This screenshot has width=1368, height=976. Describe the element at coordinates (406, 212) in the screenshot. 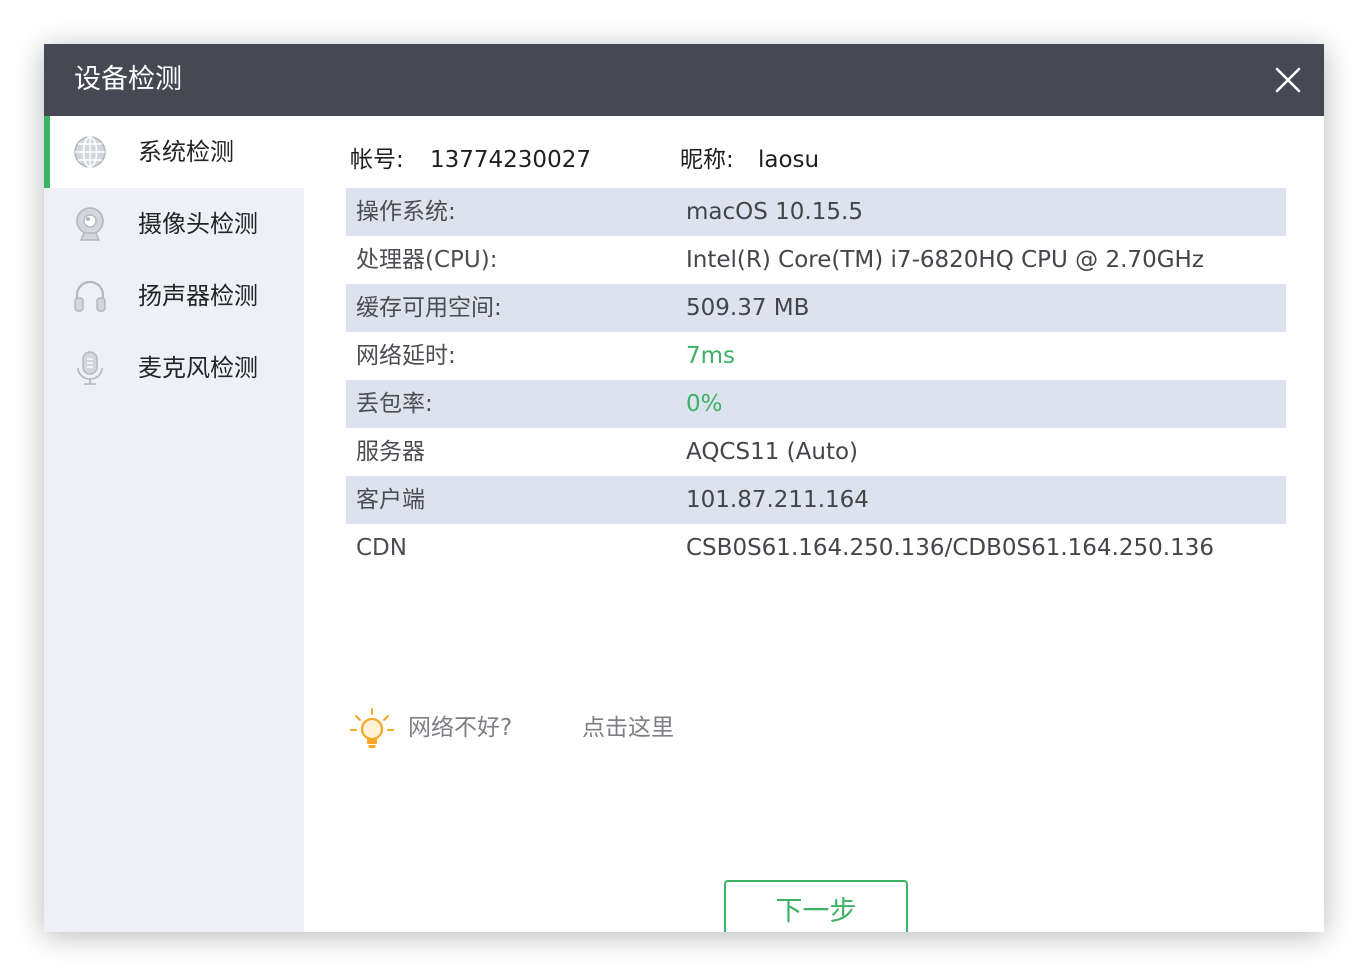

I see `info-key: 操作系统:` at that location.